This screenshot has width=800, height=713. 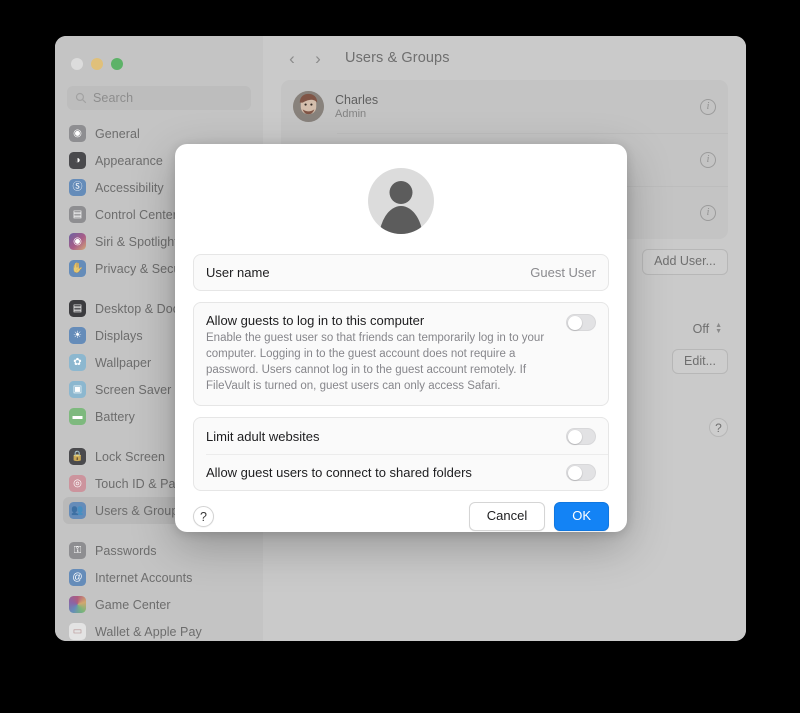 What do you see at coordinates (507, 517) in the screenshot?
I see `cancel-button: Cancel` at bounding box center [507, 517].